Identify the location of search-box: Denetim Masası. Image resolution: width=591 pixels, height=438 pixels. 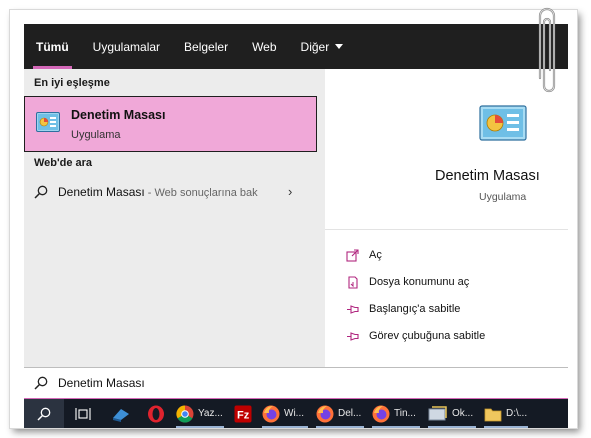
(296, 383).